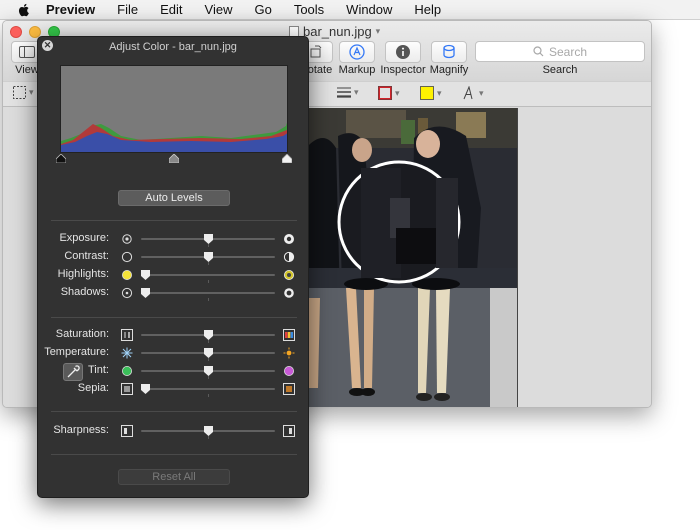 This screenshot has height=530, width=700. I want to click on tint-label: Tint:, so click(98, 370).